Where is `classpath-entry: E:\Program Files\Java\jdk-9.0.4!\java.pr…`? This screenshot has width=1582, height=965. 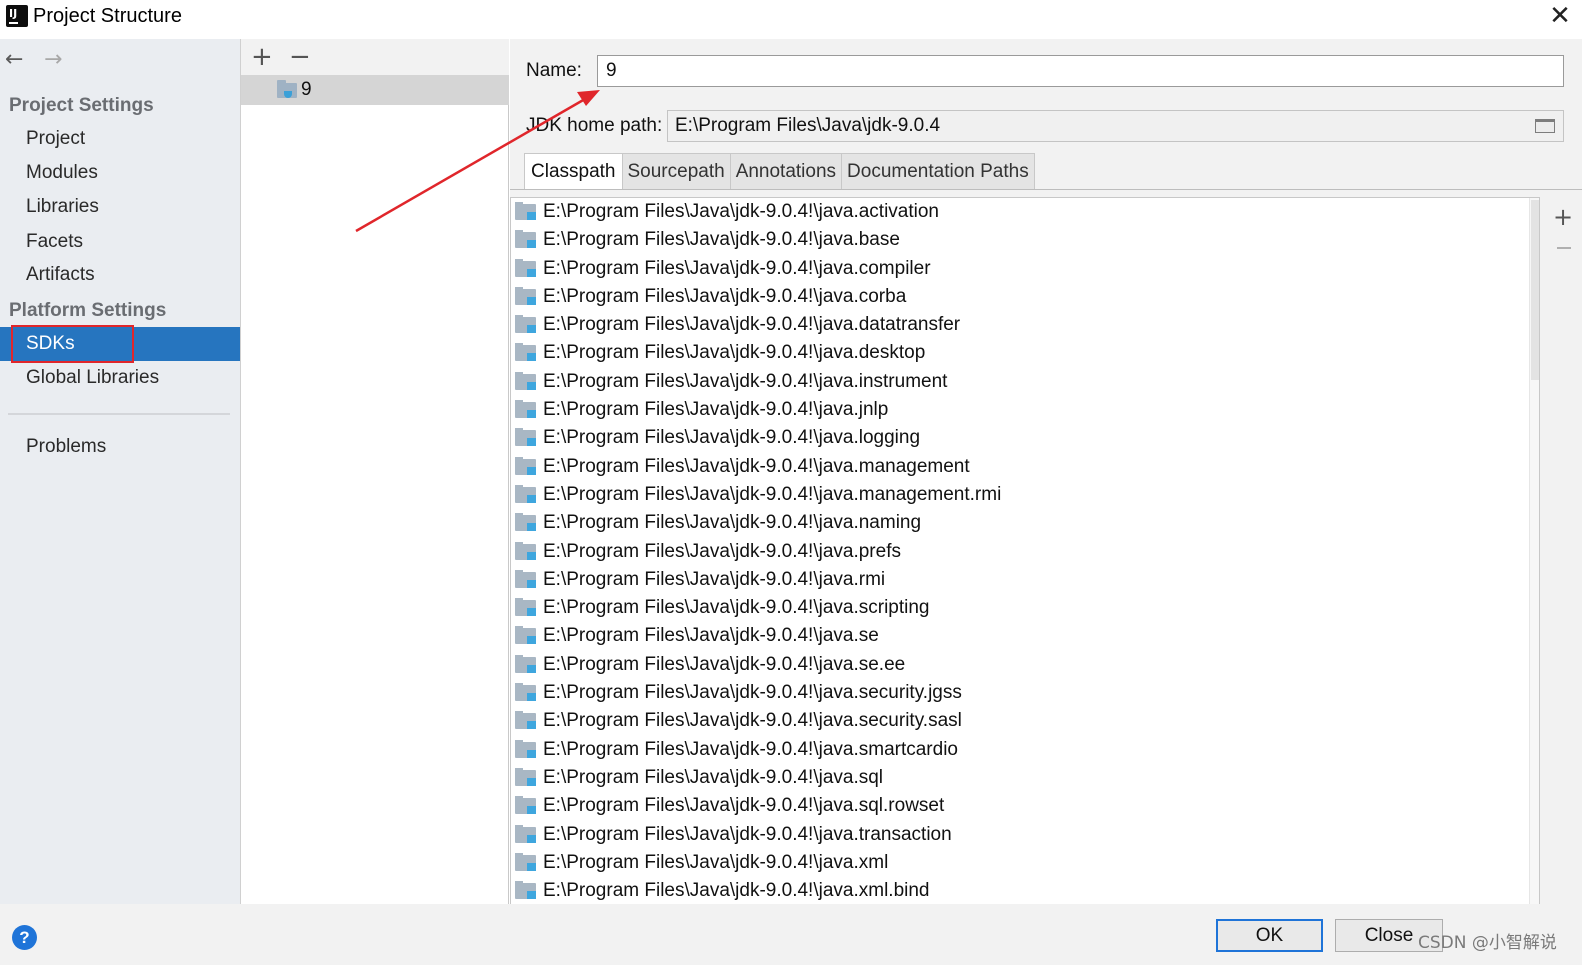
classpath-entry: E:\Program Files\Java\jdk-9.0.4!\java.pr… is located at coordinates (1025, 552).